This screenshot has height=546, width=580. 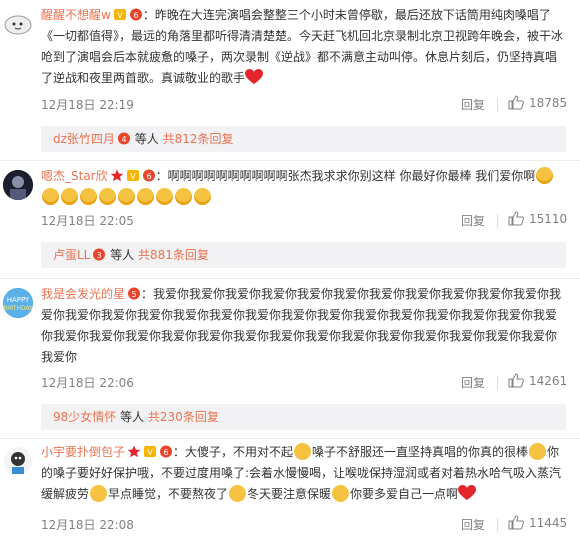 I want to click on avatar: HAPPY BIRTHDAY, so click(x=18, y=303).